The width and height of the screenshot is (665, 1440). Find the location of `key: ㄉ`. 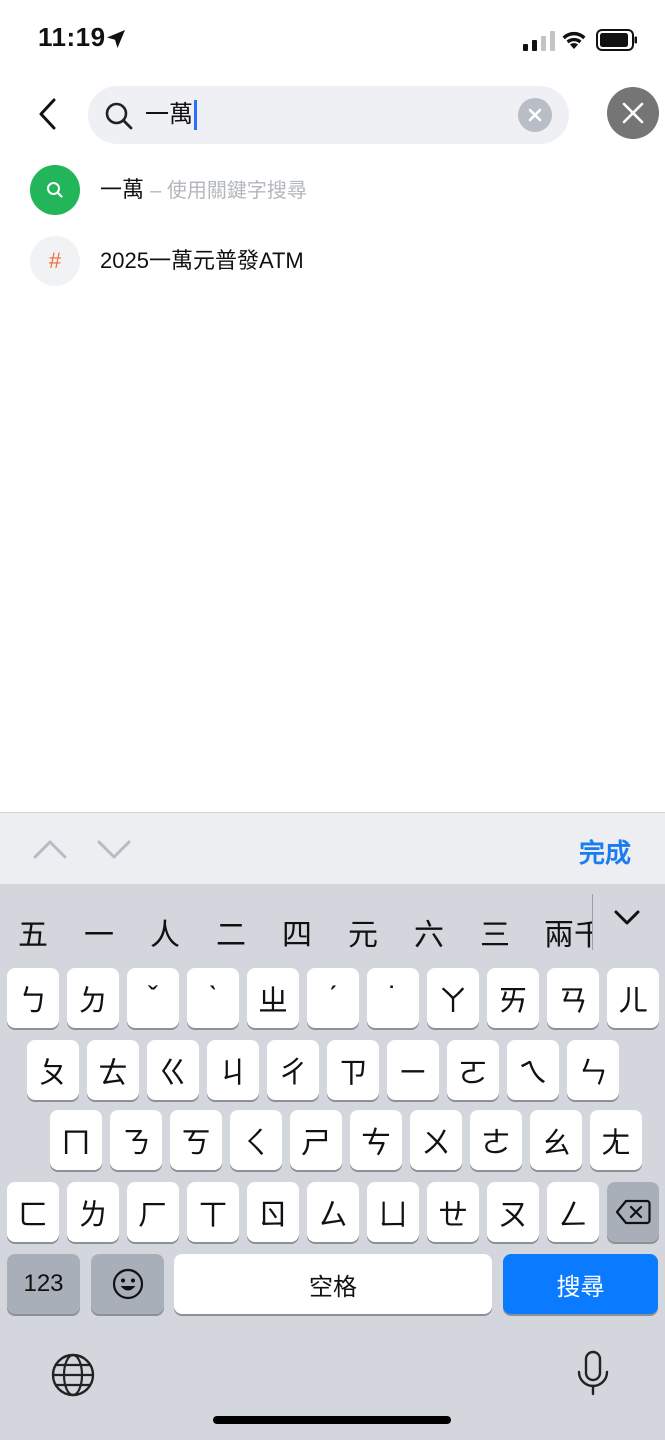

key: ㄉ is located at coordinates (93, 998).